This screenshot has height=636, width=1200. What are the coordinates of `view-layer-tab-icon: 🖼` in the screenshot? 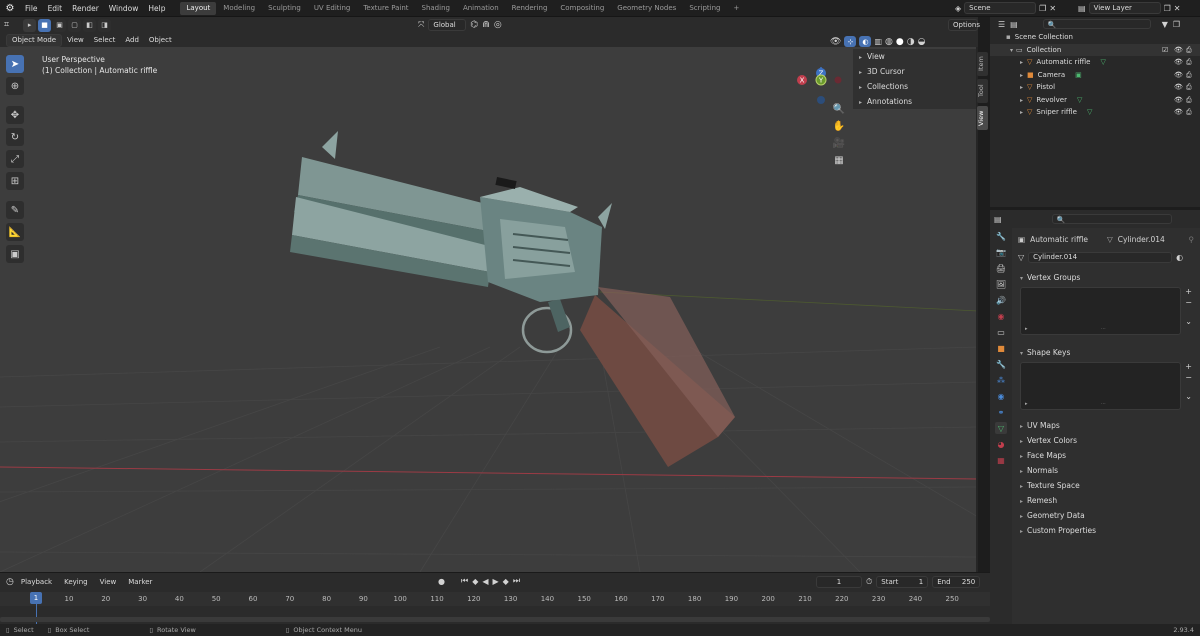 It's located at (1001, 284).